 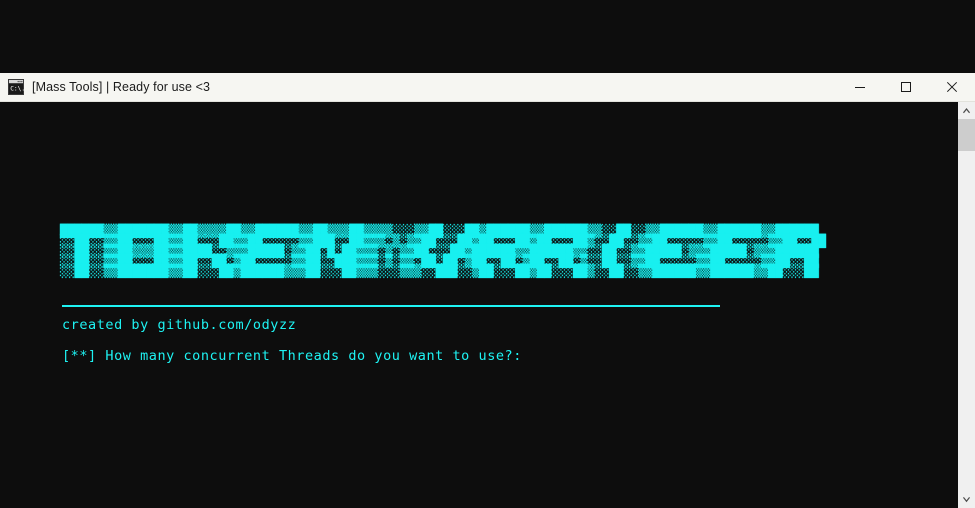 I want to click on credit-line: created by github.com/odyzz, so click(x=179, y=325).